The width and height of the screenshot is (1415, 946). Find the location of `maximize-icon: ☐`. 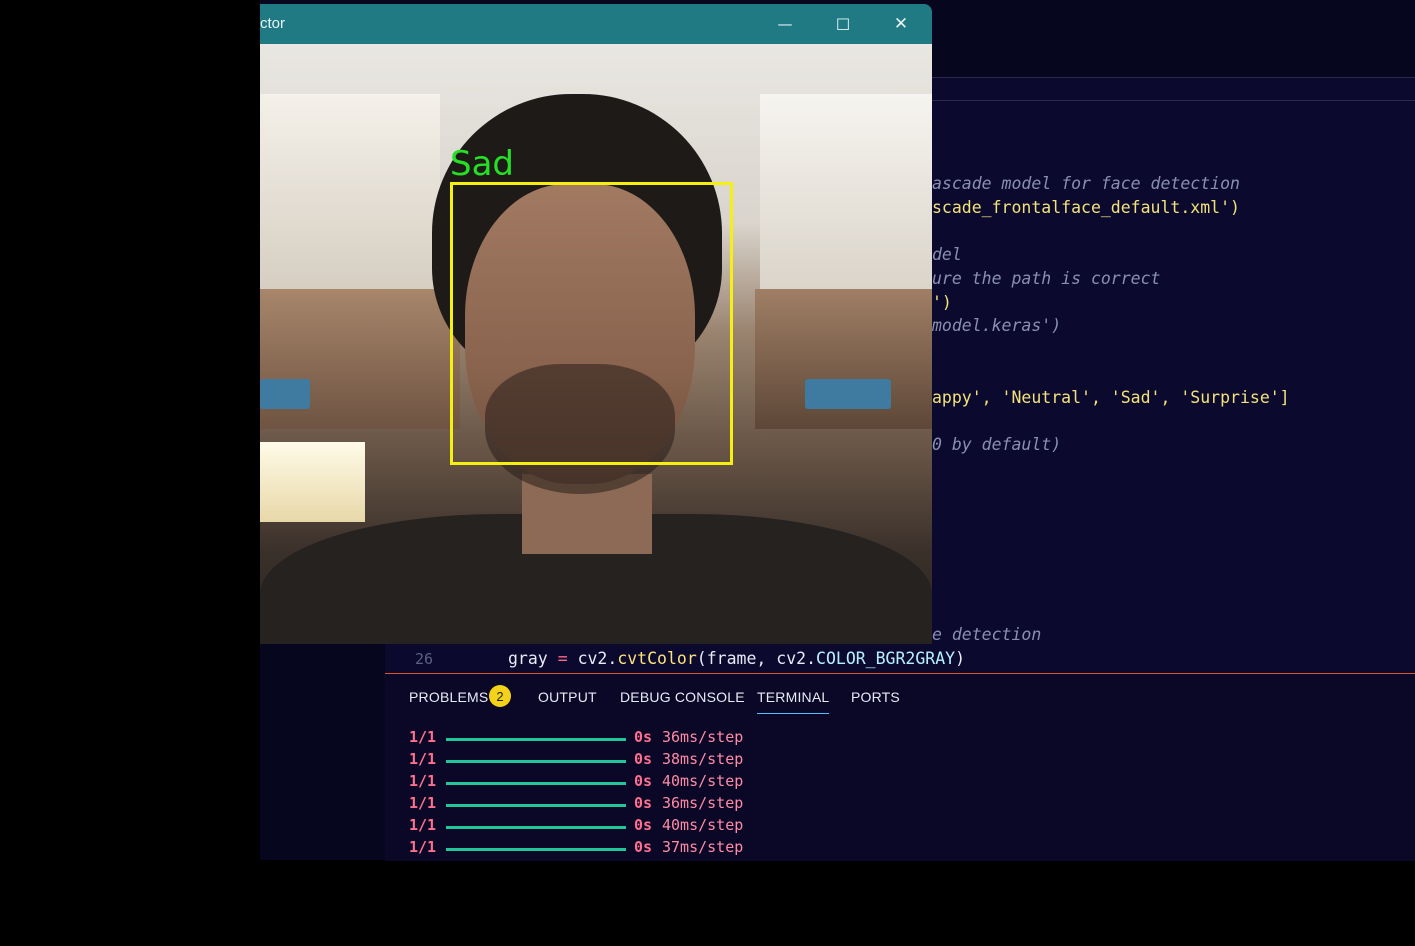

maximize-icon: ☐ is located at coordinates (843, 24).